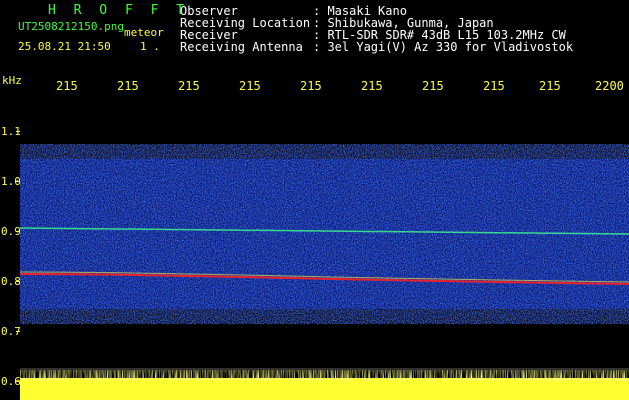 The height and width of the screenshot is (400, 629). I want to click on counter: 1 ., so click(150, 46).